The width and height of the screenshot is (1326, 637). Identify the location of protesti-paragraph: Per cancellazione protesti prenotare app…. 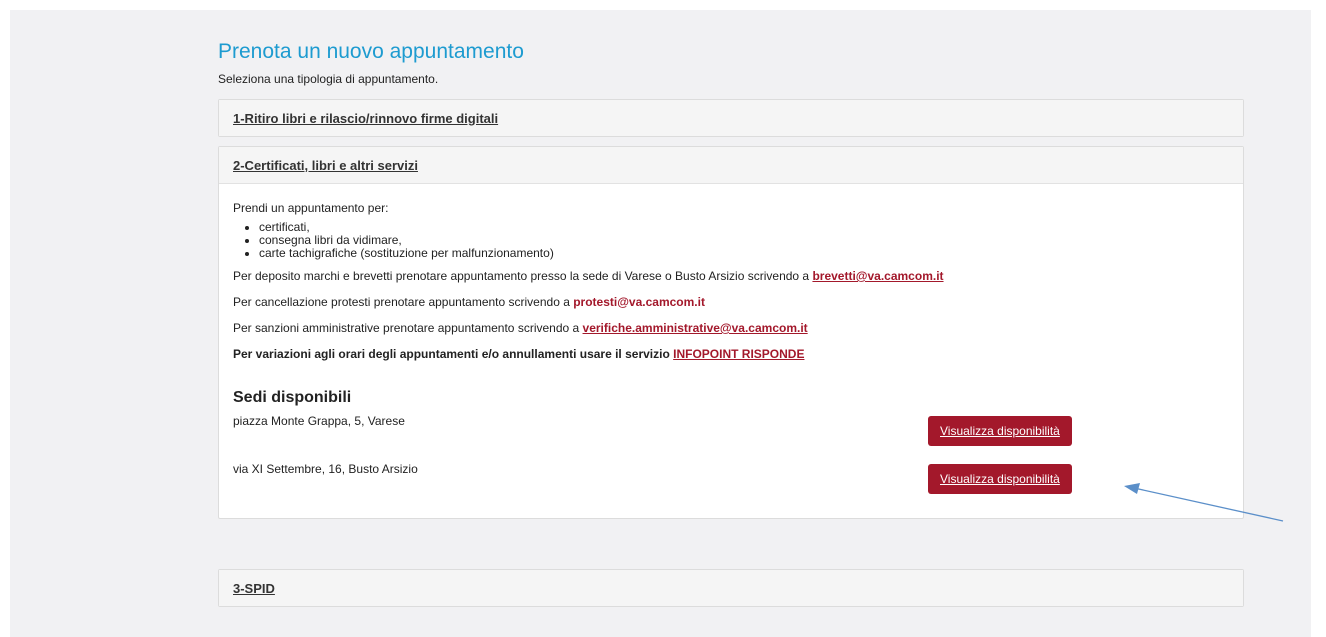
(731, 302).